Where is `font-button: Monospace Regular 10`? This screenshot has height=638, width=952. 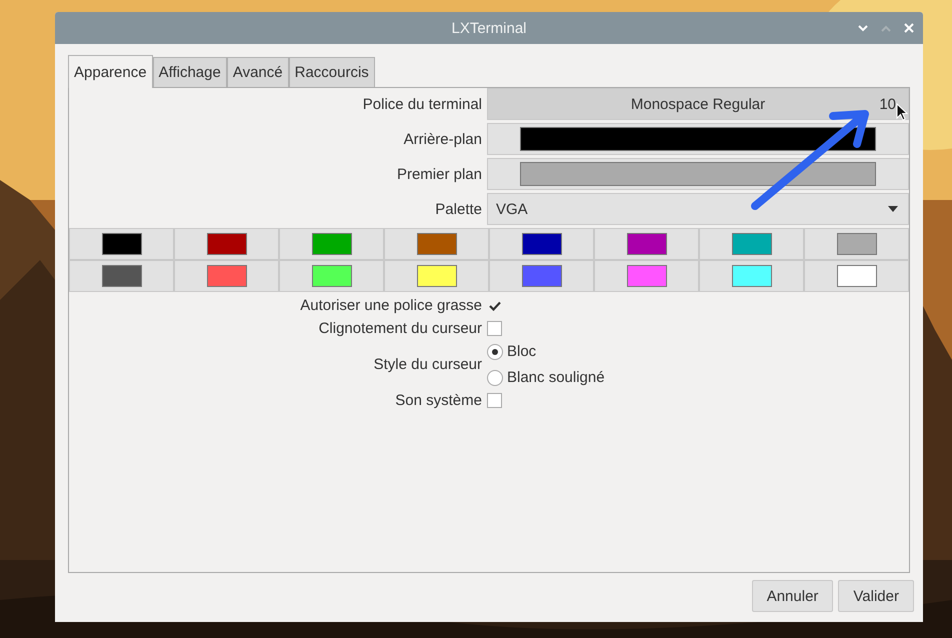
font-button: Monospace Regular 10 is located at coordinates (698, 104).